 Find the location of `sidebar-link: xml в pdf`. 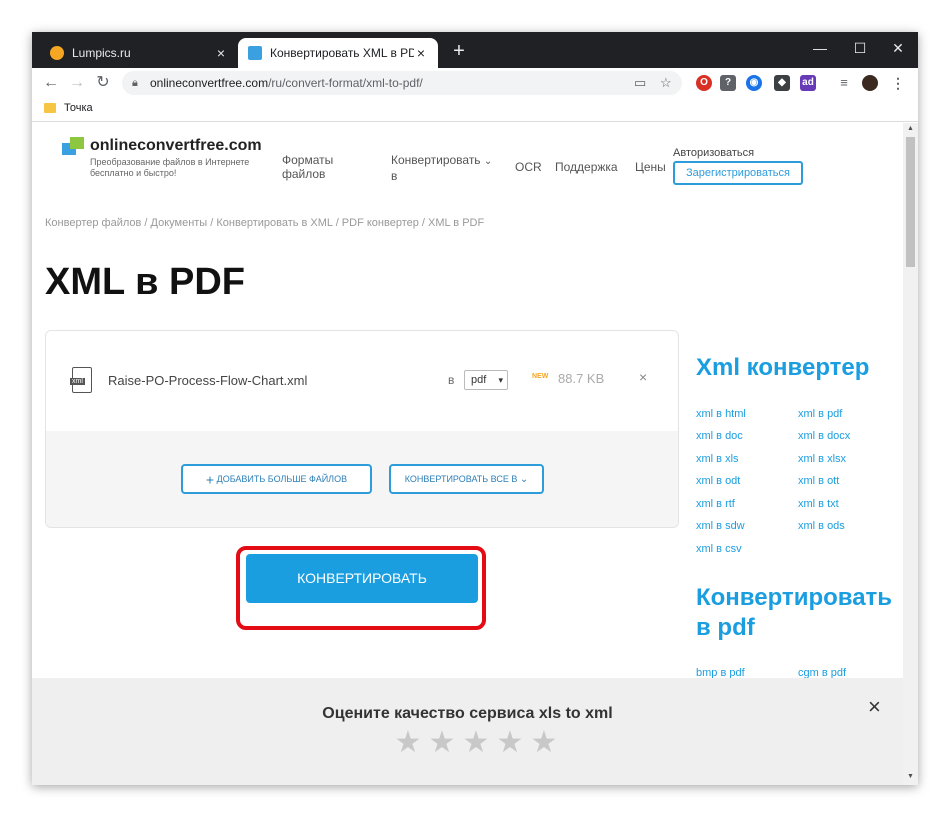

sidebar-link: xml в pdf is located at coordinates (820, 414).